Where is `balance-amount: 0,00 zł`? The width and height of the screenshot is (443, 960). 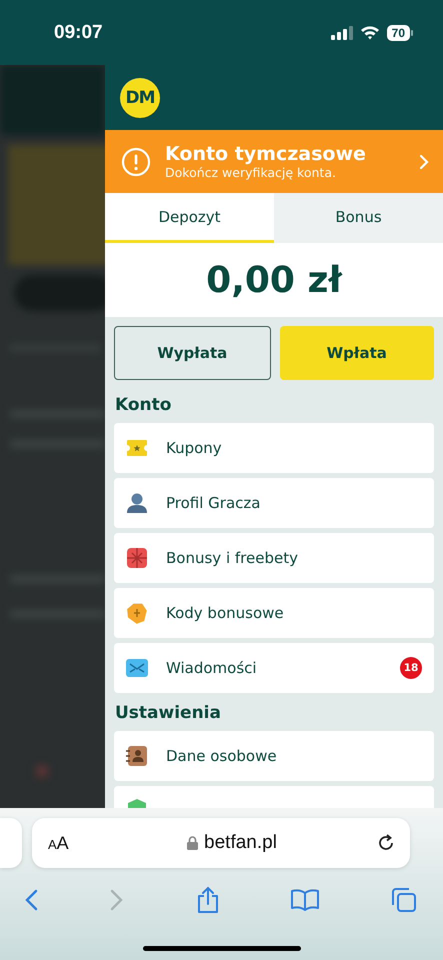
balance-amount: 0,00 zł is located at coordinates (274, 280).